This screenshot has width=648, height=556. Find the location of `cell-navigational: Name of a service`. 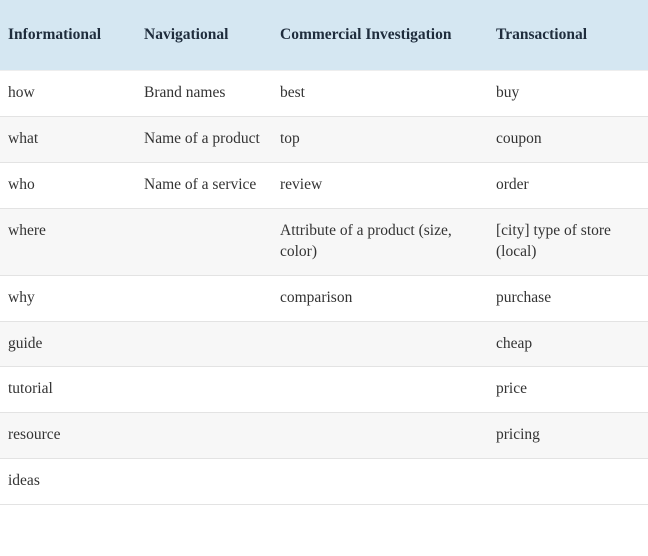

cell-navigational: Name of a service is located at coordinates (204, 185).